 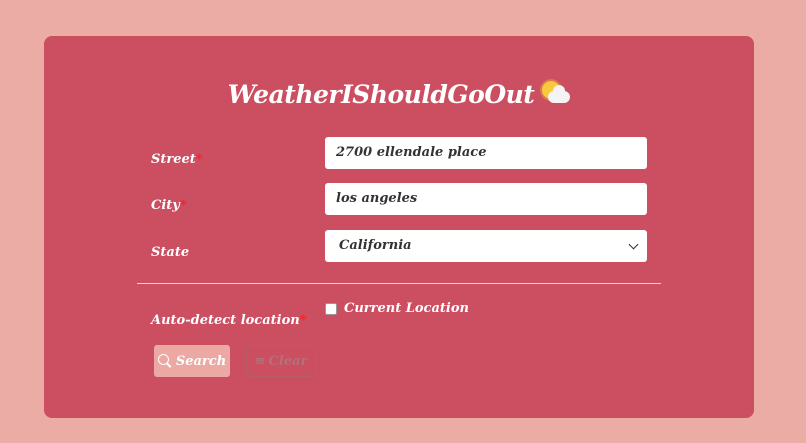 What do you see at coordinates (406, 308) in the screenshot?
I see `current-location-label: Current Location` at bounding box center [406, 308].